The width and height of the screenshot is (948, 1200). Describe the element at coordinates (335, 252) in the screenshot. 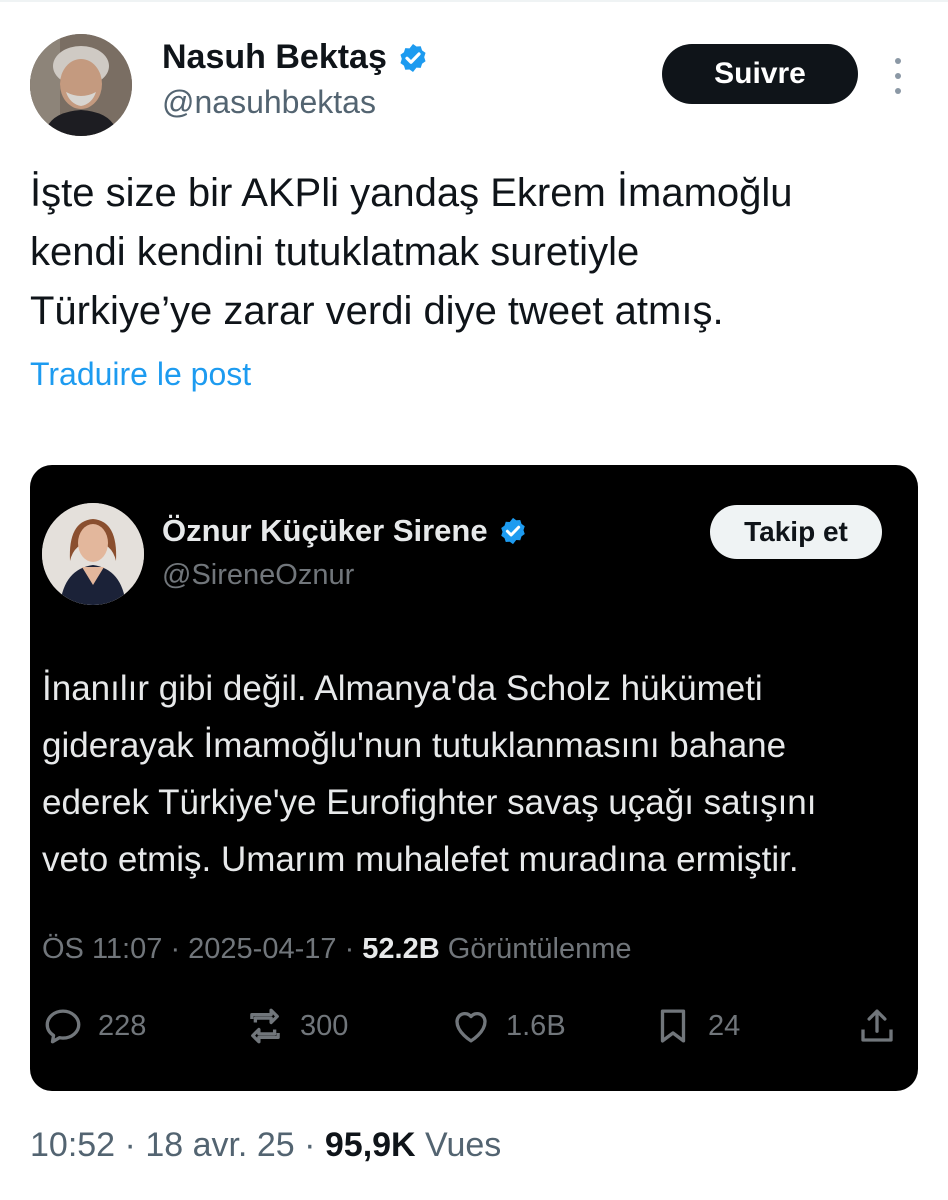

I see `tweet-text-line: kendi kendini tutuklatmak suretiyle` at that location.